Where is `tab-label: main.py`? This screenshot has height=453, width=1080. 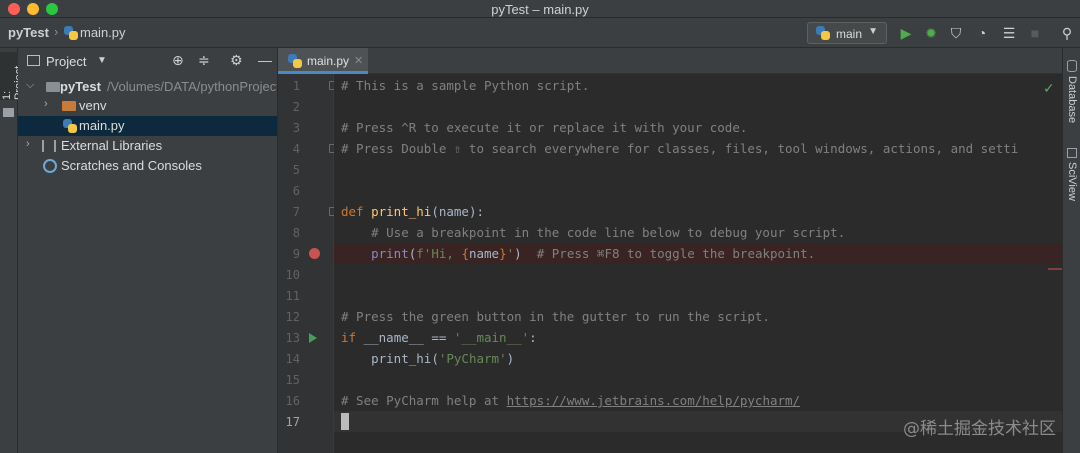
tab-label: main.py is located at coordinates (328, 61).